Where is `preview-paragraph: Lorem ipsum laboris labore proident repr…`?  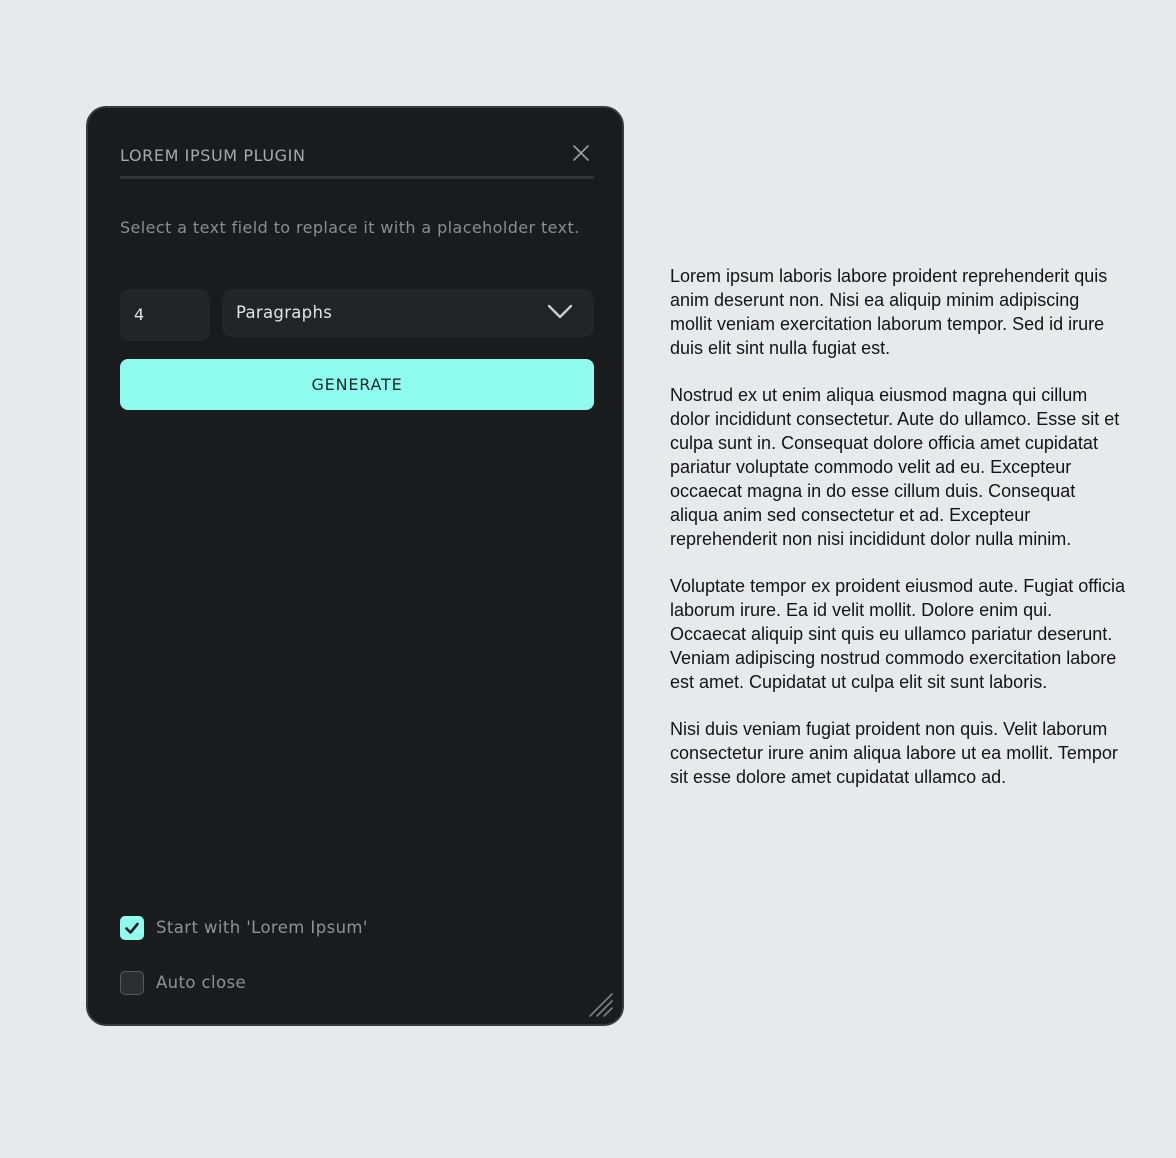 preview-paragraph: Lorem ipsum laboris labore proident repr… is located at coordinates (889, 312).